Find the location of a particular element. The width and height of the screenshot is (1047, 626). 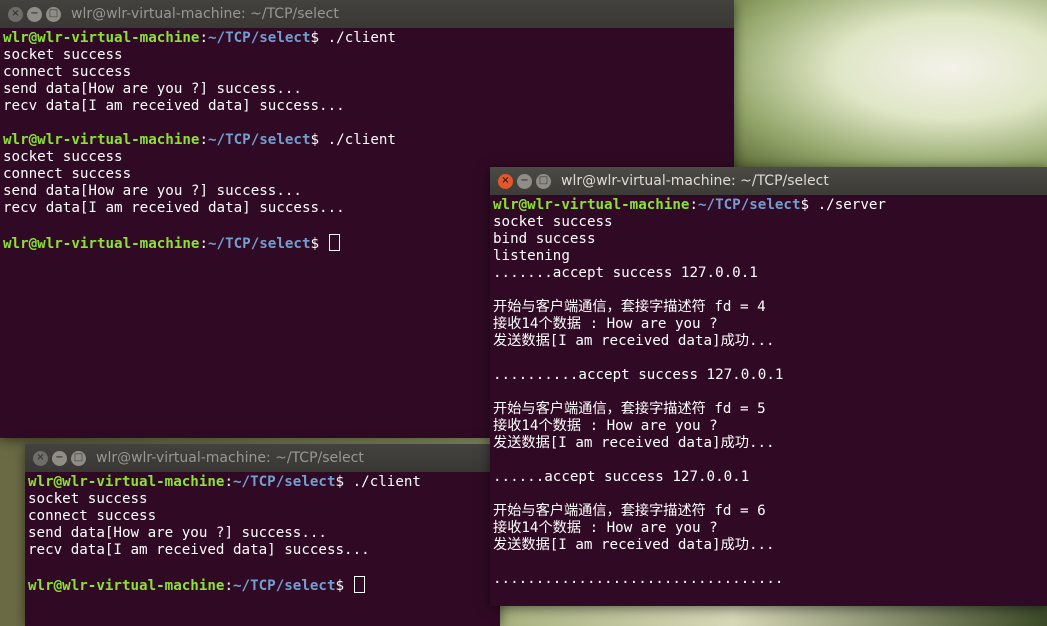

prompt-line: wlr@wlr-virtual-machine:~/TCP/select$ is located at coordinates (262, 585).